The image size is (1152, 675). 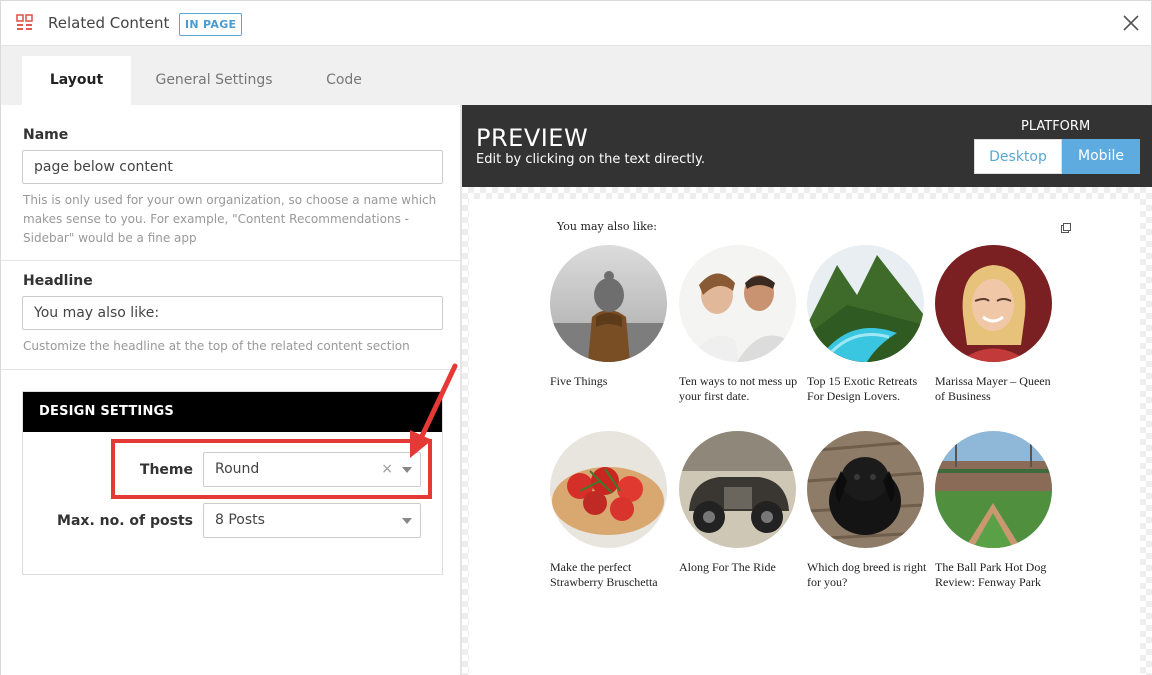 What do you see at coordinates (532, 138) in the screenshot?
I see `preview-title: PREVIEW` at bounding box center [532, 138].